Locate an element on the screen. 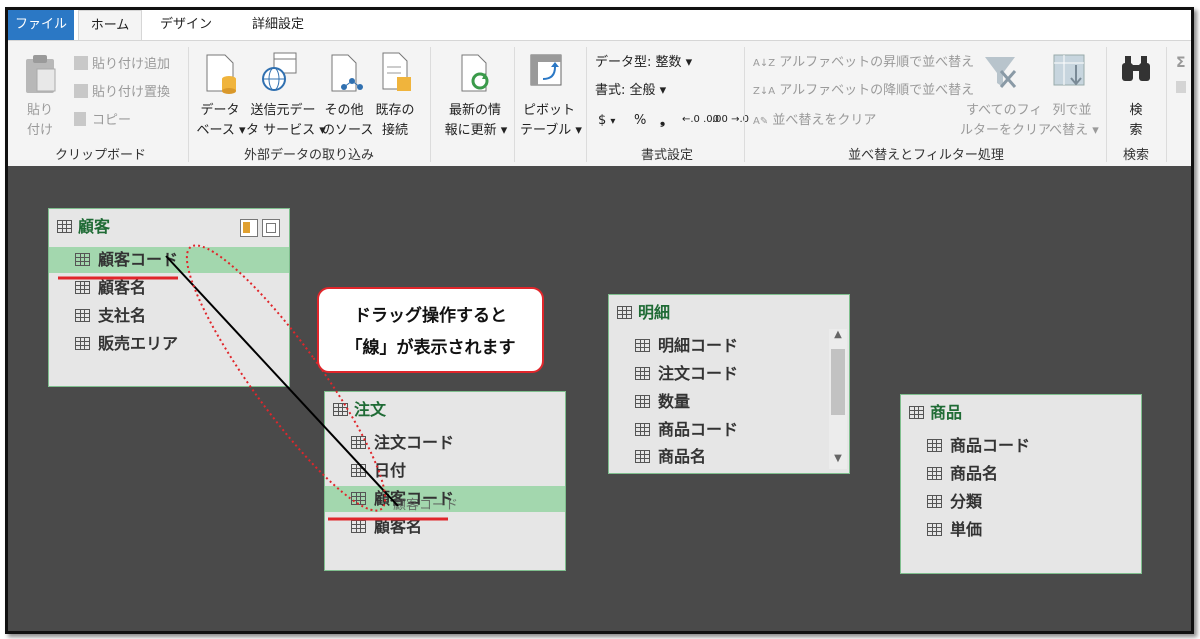 The image size is (1200, 639). database-icon is located at coordinates (221, 74).